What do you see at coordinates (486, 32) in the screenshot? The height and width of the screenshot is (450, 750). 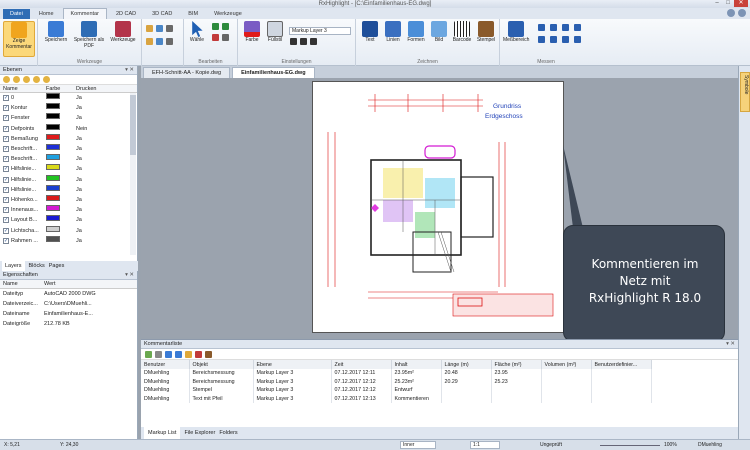 I see `stamp-button: Stempel` at bounding box center [486, 32].